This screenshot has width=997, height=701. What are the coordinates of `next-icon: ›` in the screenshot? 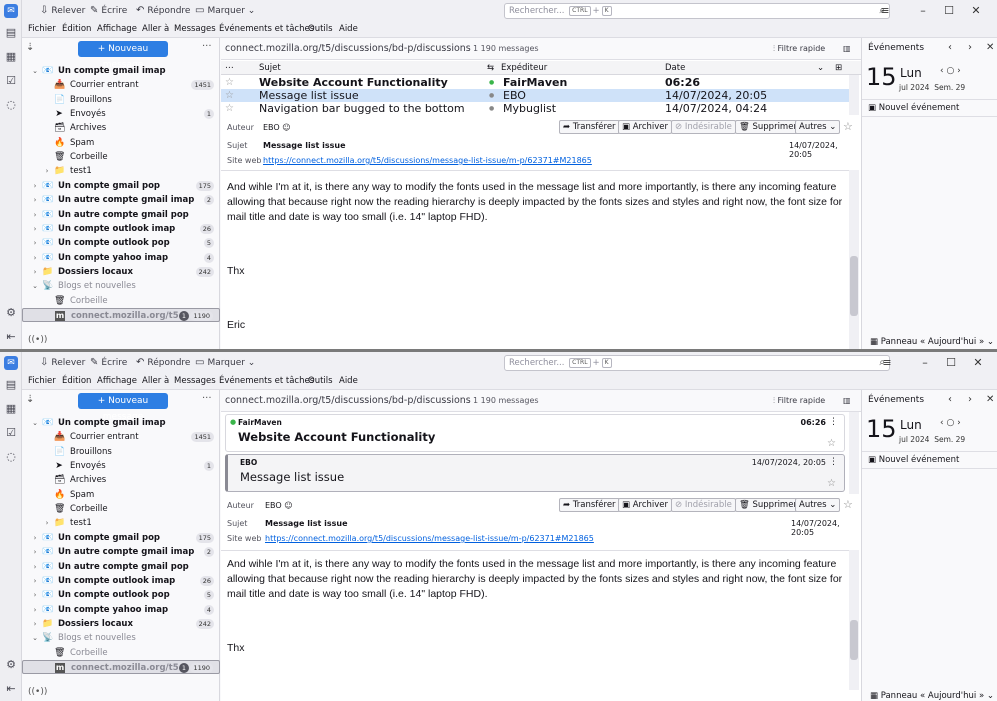 It's located at (970, 399).